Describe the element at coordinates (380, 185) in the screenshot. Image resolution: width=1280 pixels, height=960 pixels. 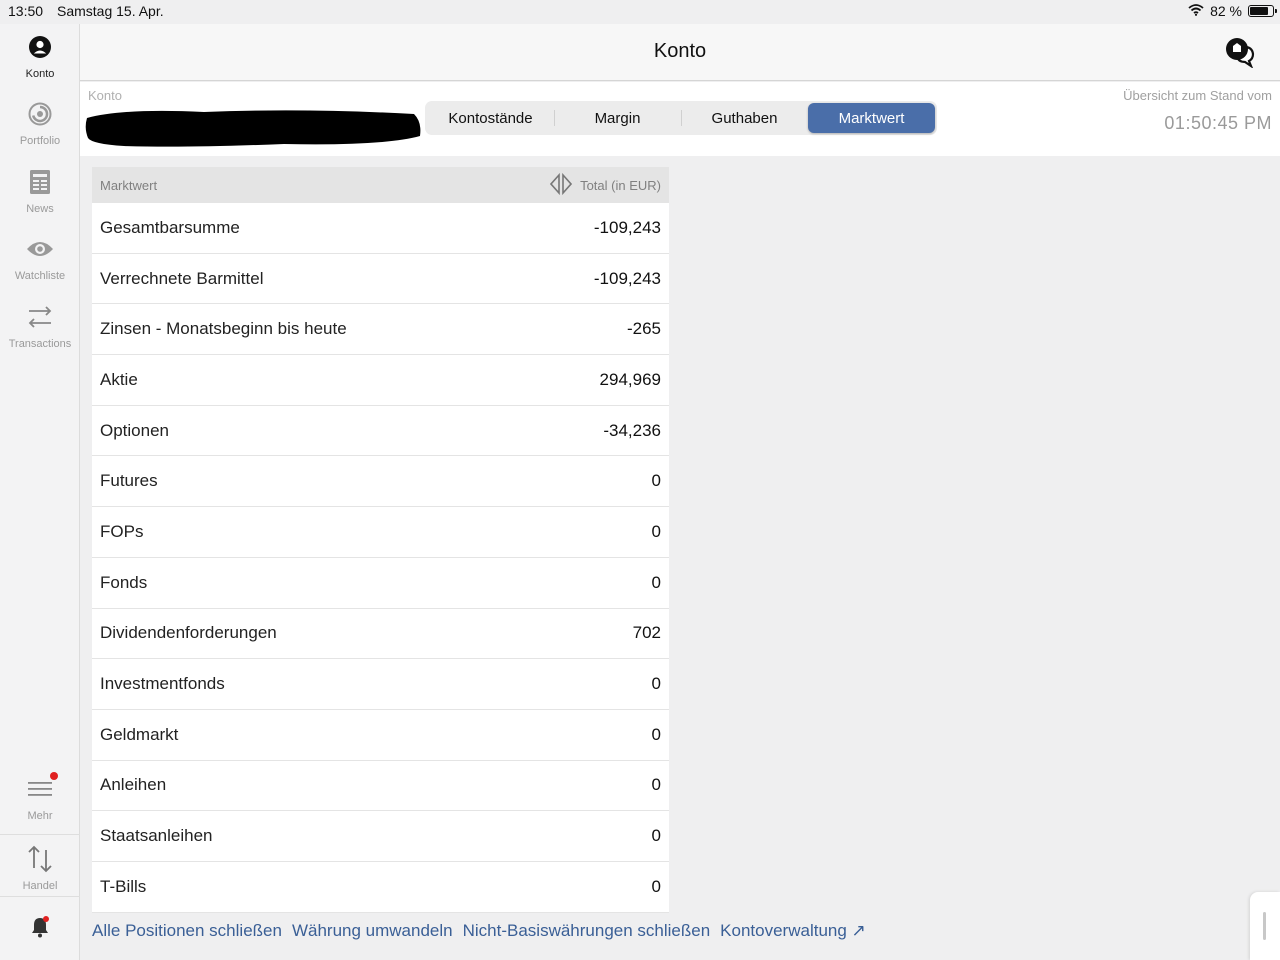
I see `table-header: Marktwert Total (in EUR)` at that location.